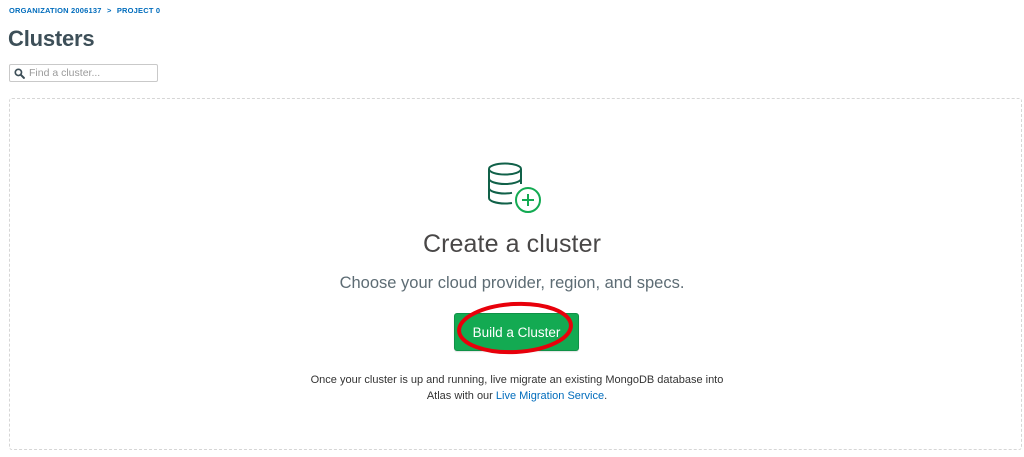 The width and height of the screenshot is (1024, 457). Describe the element at coordinates (516, 332) in the screenshot. I see `build-cluster-button: Build a Cluster` at that location.